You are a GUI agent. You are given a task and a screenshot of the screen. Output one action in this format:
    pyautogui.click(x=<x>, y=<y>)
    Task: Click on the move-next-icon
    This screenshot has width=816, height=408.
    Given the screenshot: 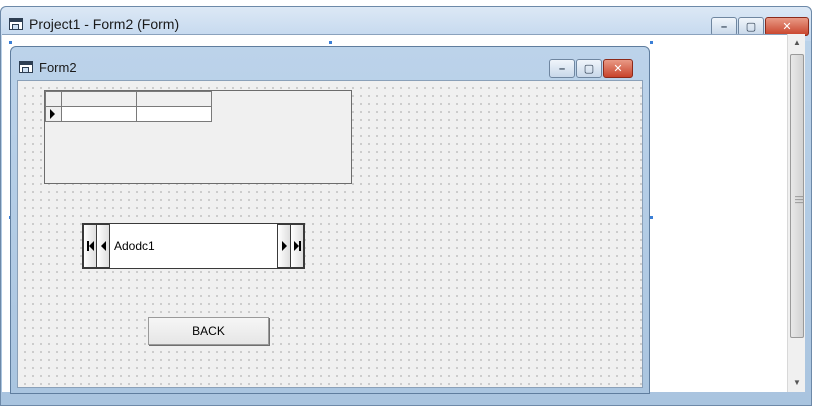 What is the action you would take?
    pyautogui.click(x=284, y=246)
    